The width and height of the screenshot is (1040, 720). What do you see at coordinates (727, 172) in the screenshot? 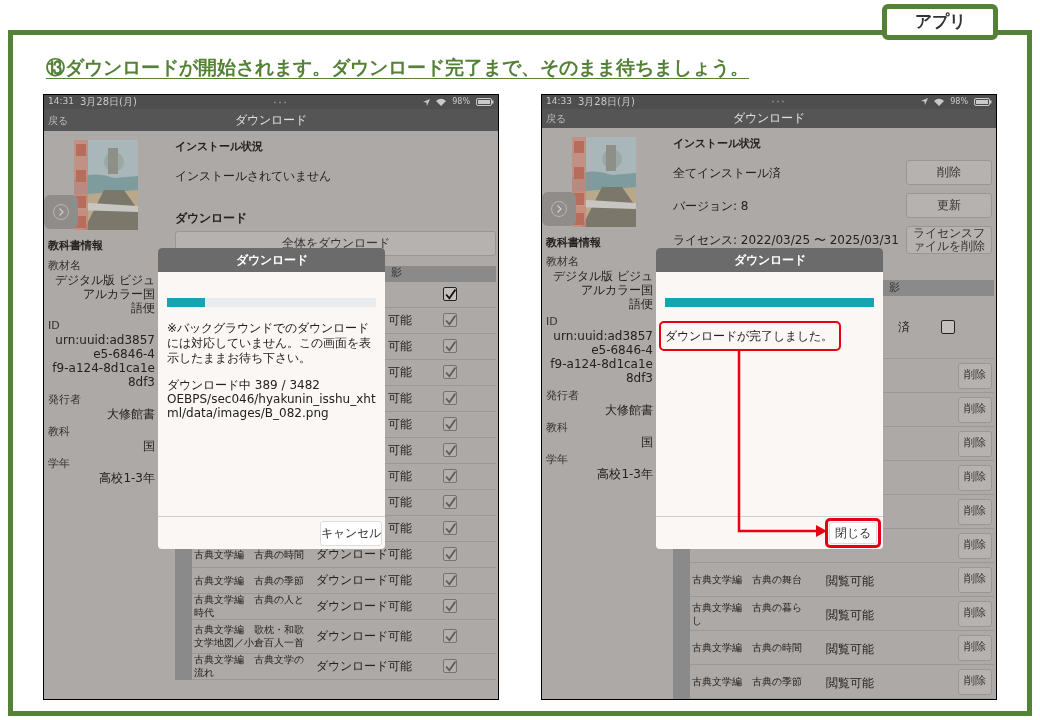
I see `install-status-text: 全てインストール済` at bounding box center [727, 172].